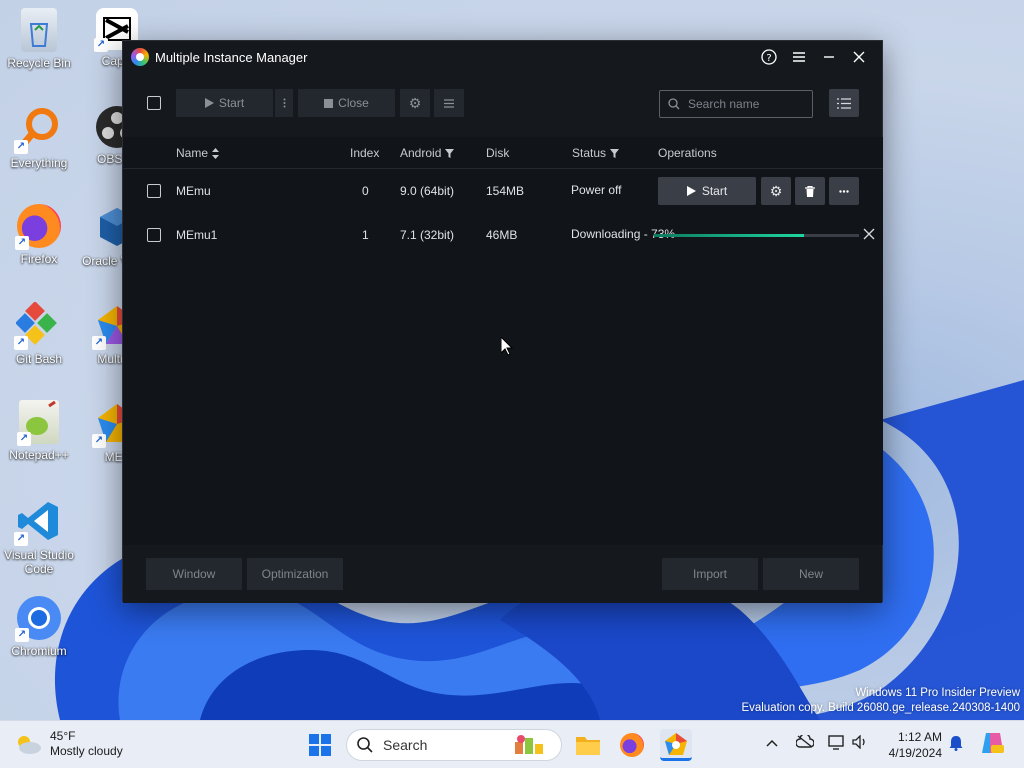 The image size is (1024, 768). What do you see at coordinates (710, 574) in the screenshot?
I see `import-button: Import` at bounding box center [710, 574].